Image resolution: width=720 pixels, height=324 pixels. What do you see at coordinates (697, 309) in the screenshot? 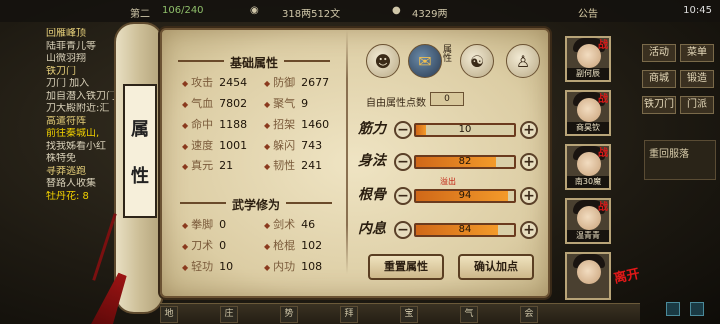
I see `settings-icon` at bounding box center [697, 309].